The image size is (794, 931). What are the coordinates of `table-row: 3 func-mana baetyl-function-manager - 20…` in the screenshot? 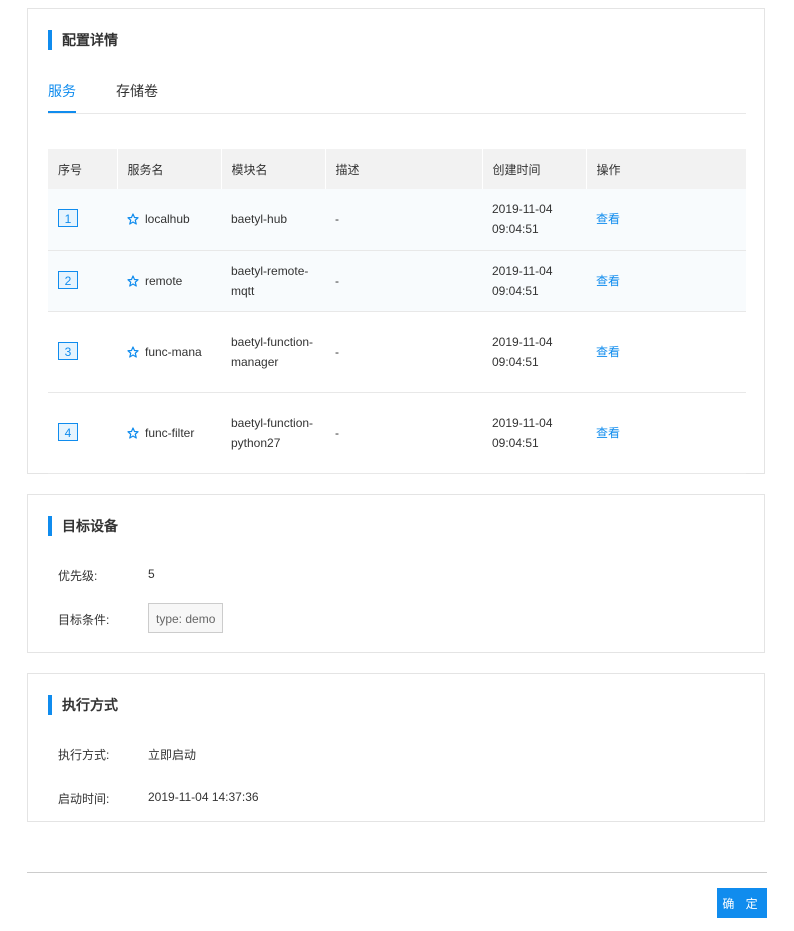 It's located at (397, 352).